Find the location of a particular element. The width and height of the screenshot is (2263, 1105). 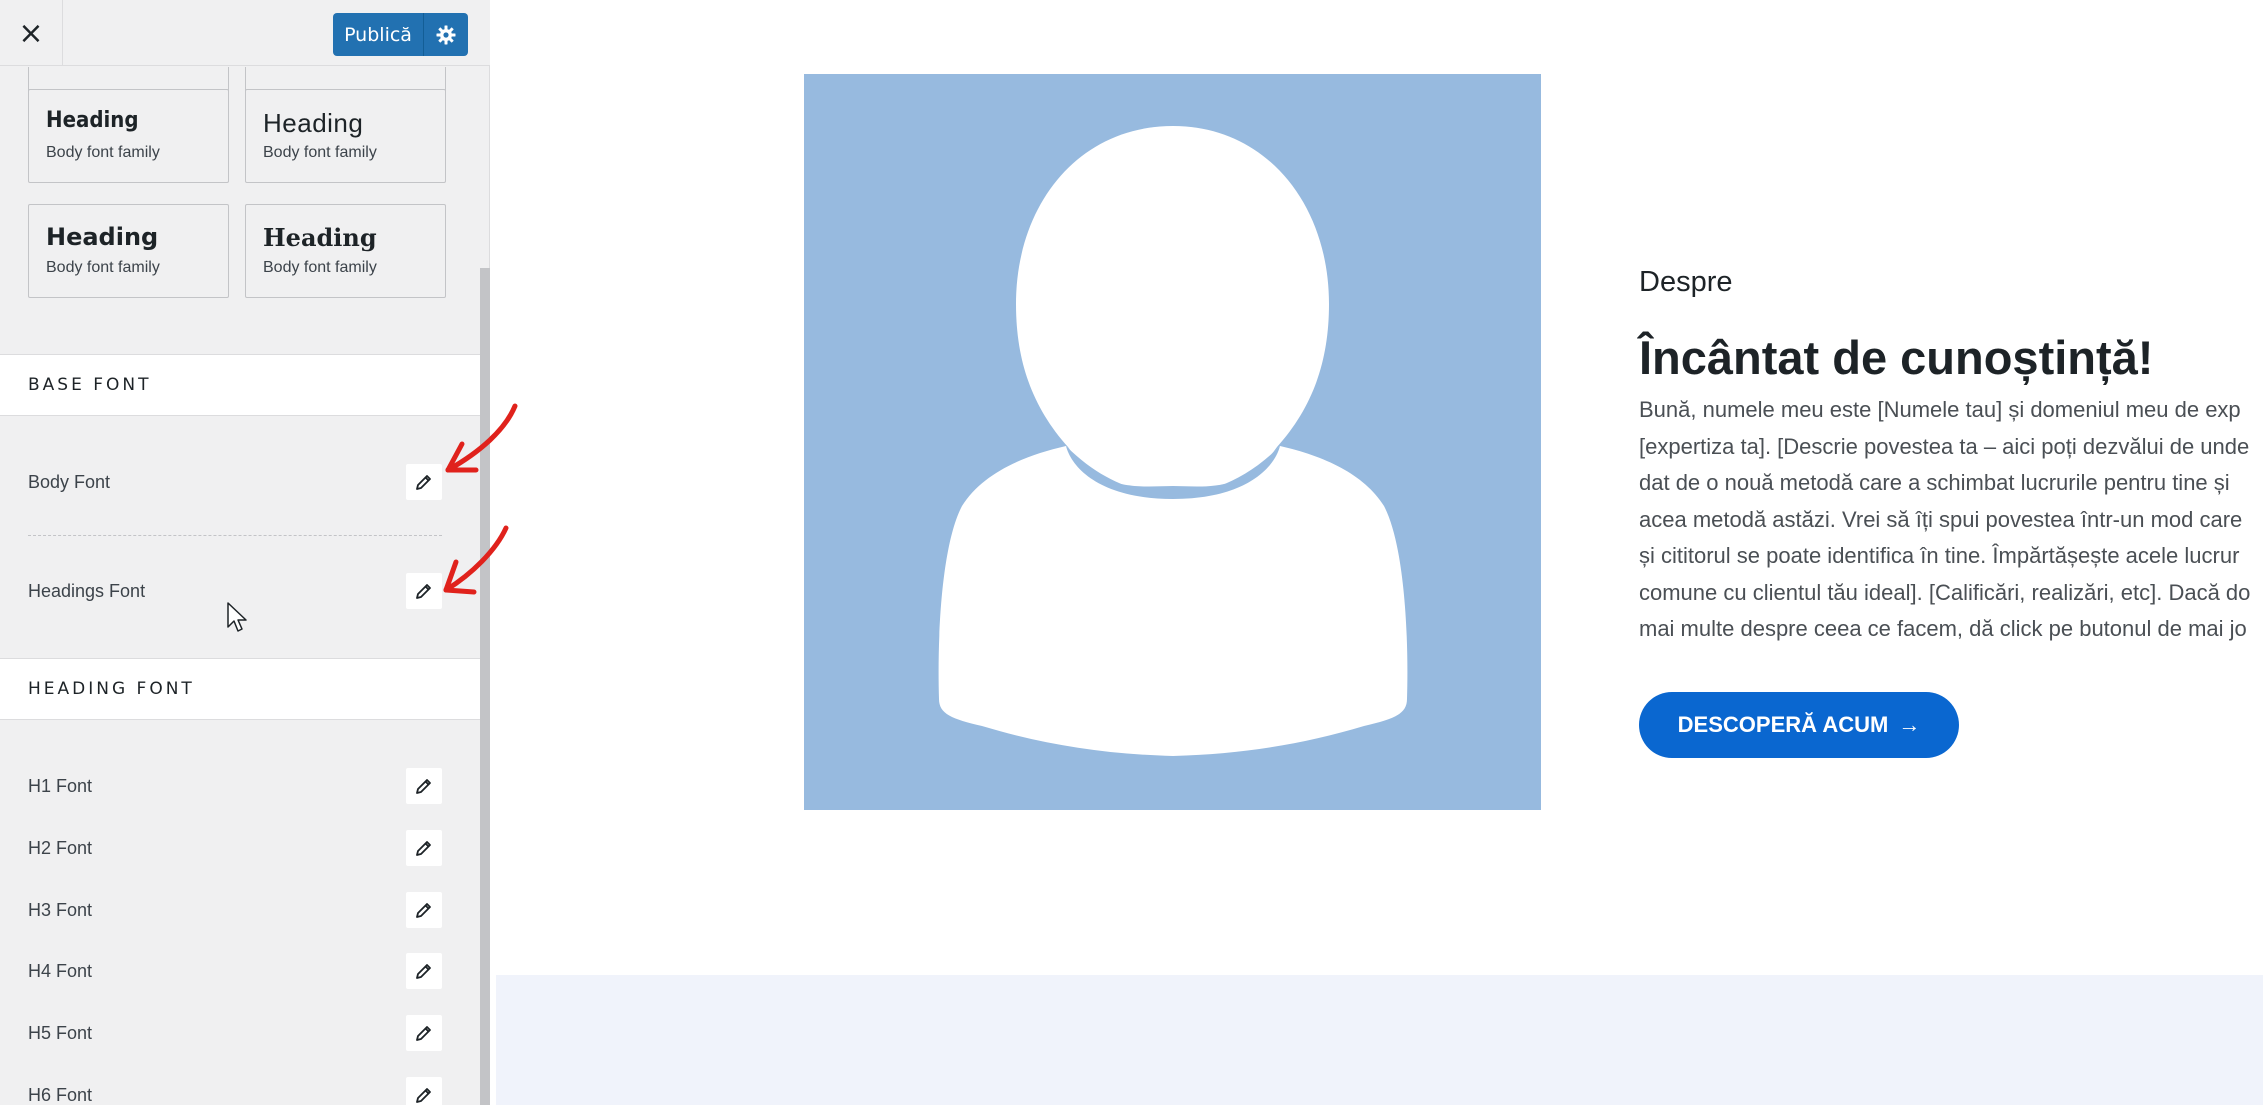

edit-headings-font-button is located at coordinates (424, 591).